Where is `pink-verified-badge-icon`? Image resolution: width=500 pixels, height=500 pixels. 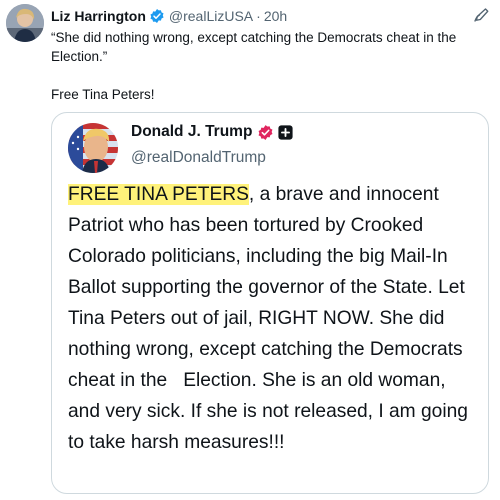
pink-verified-badge-icon is located at coordinates (265, 132).